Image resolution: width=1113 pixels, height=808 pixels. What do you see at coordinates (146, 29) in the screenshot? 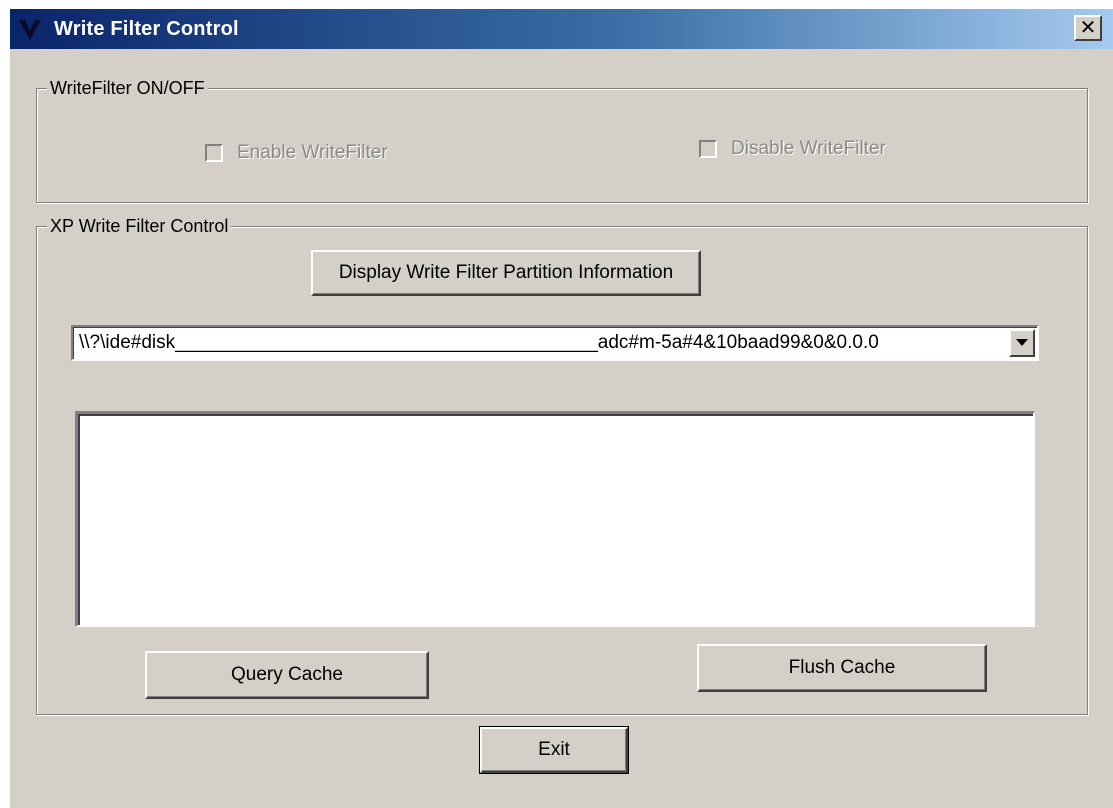
I see `window-title: Write Filter Control` at bounding box center [146, 29].